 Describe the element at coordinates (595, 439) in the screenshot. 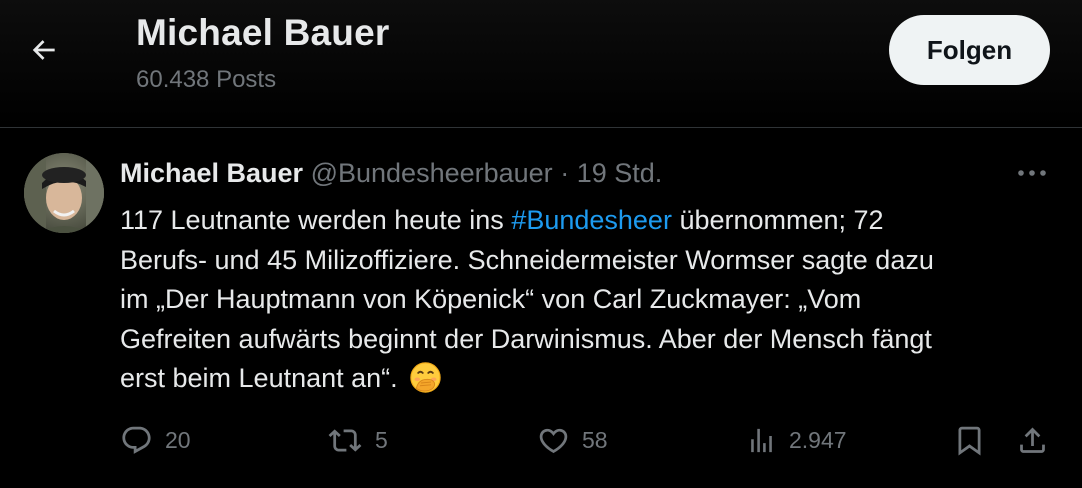

I see `like-count: 58` at that location.